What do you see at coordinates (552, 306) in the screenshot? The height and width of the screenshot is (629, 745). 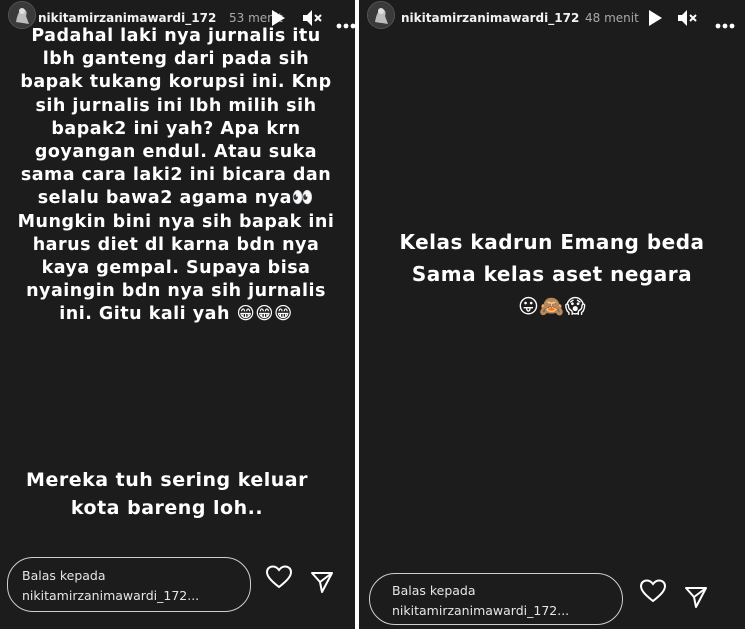 I see `story-emoji-line: 😛🙈😱` at bounding box center [552, 306].